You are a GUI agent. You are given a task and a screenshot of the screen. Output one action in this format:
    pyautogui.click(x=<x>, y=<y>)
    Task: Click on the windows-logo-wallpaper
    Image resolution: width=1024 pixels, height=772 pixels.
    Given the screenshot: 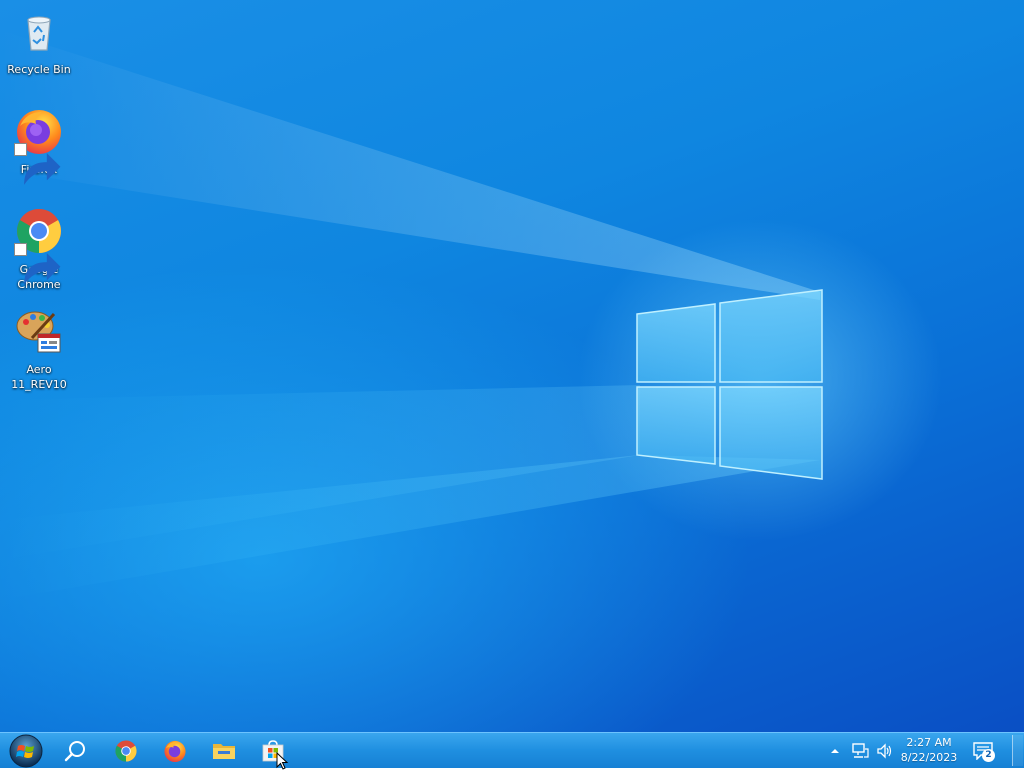 What is the action you would take?
    pyautogui.click(x=729, y=384)
    